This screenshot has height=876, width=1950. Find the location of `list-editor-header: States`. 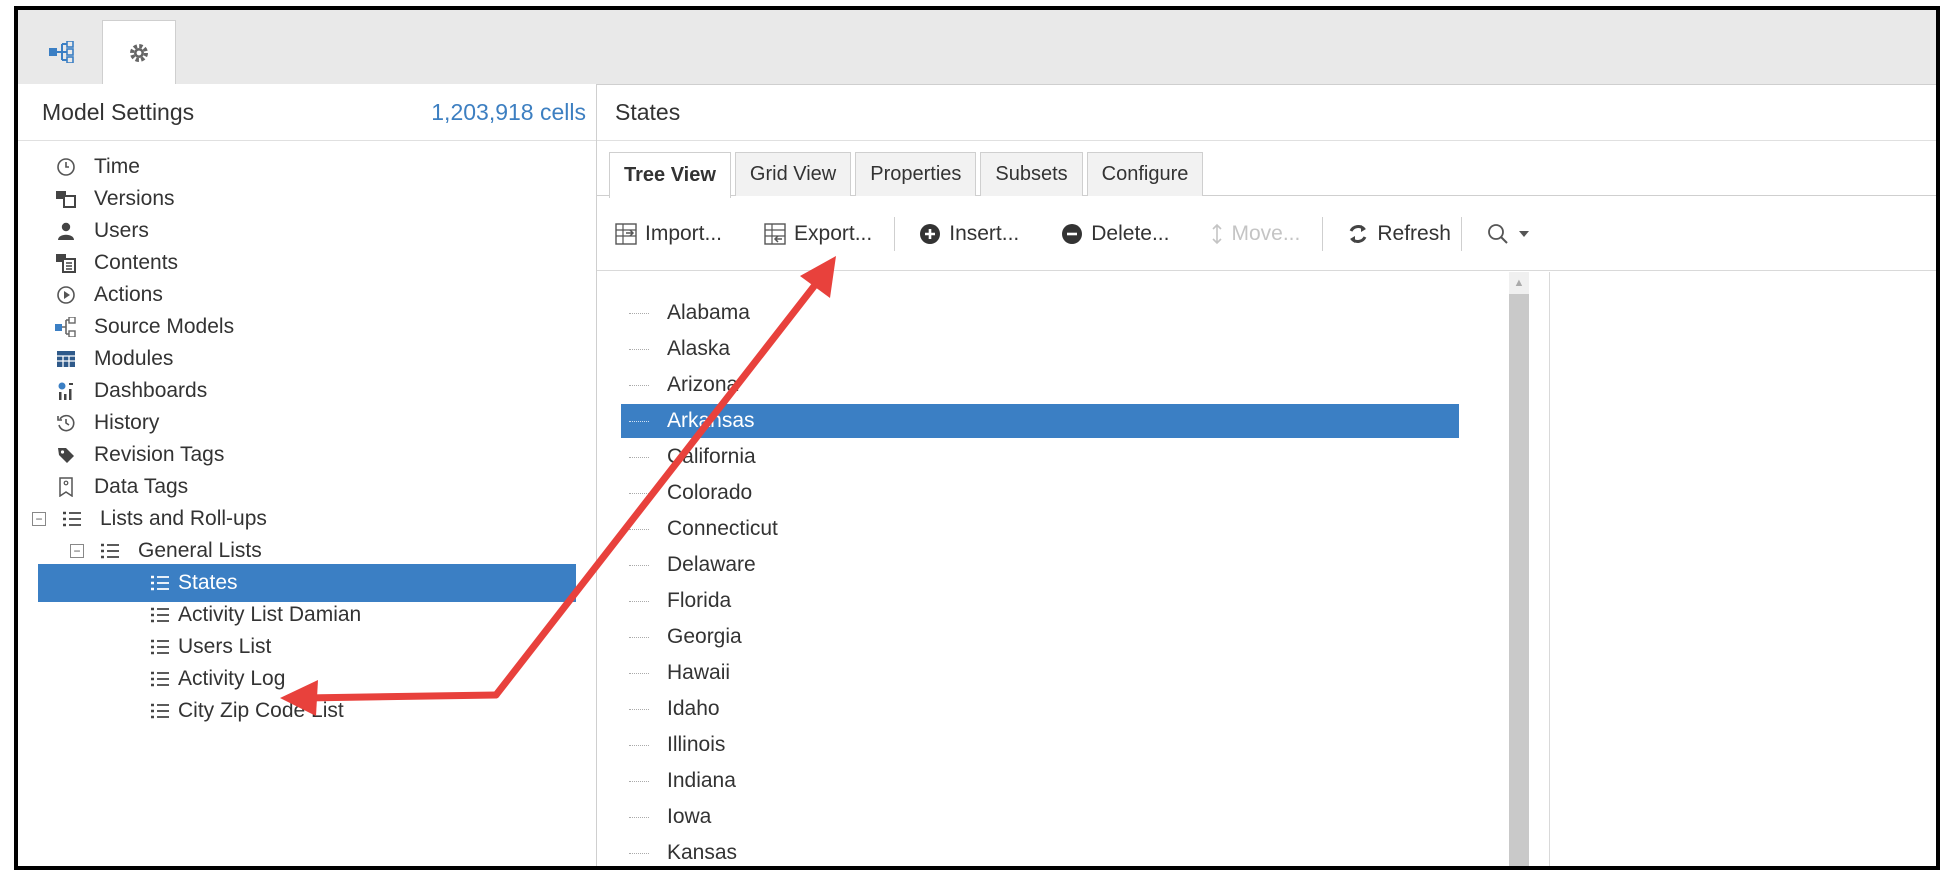

list-editor-header: States is located at coordinates (1266, 112).